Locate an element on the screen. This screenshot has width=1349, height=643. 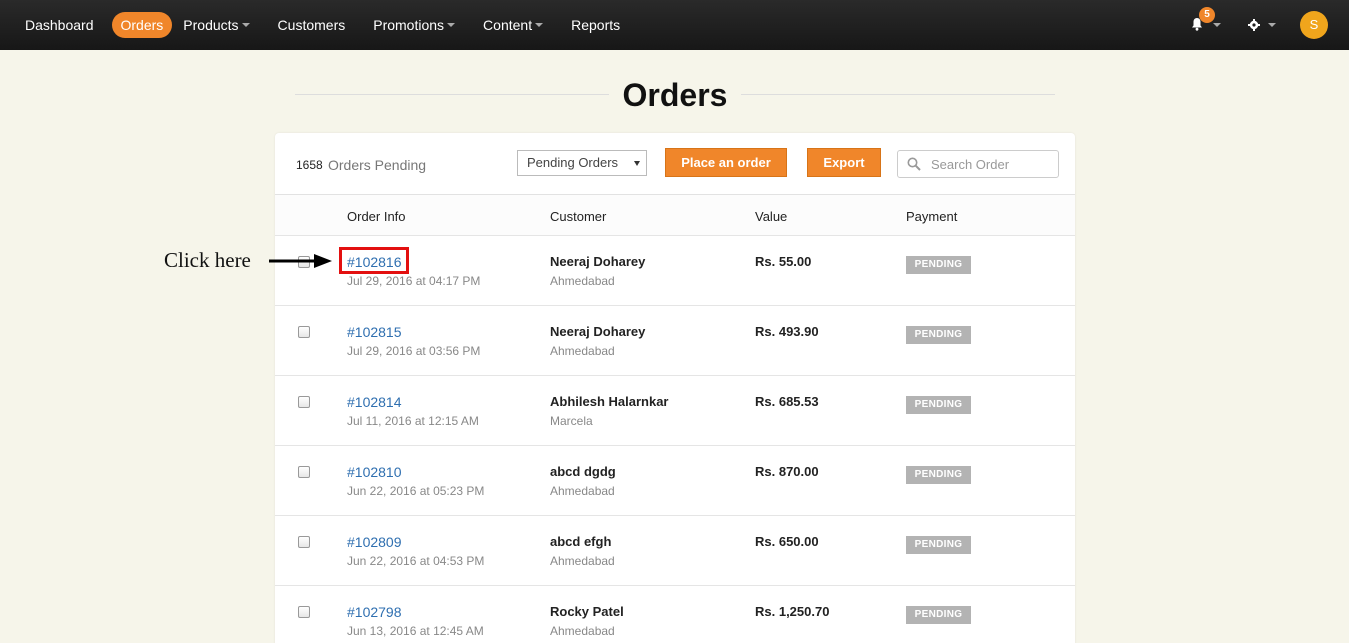
nav-item-label: Orders is located at coordinates (142, 25).